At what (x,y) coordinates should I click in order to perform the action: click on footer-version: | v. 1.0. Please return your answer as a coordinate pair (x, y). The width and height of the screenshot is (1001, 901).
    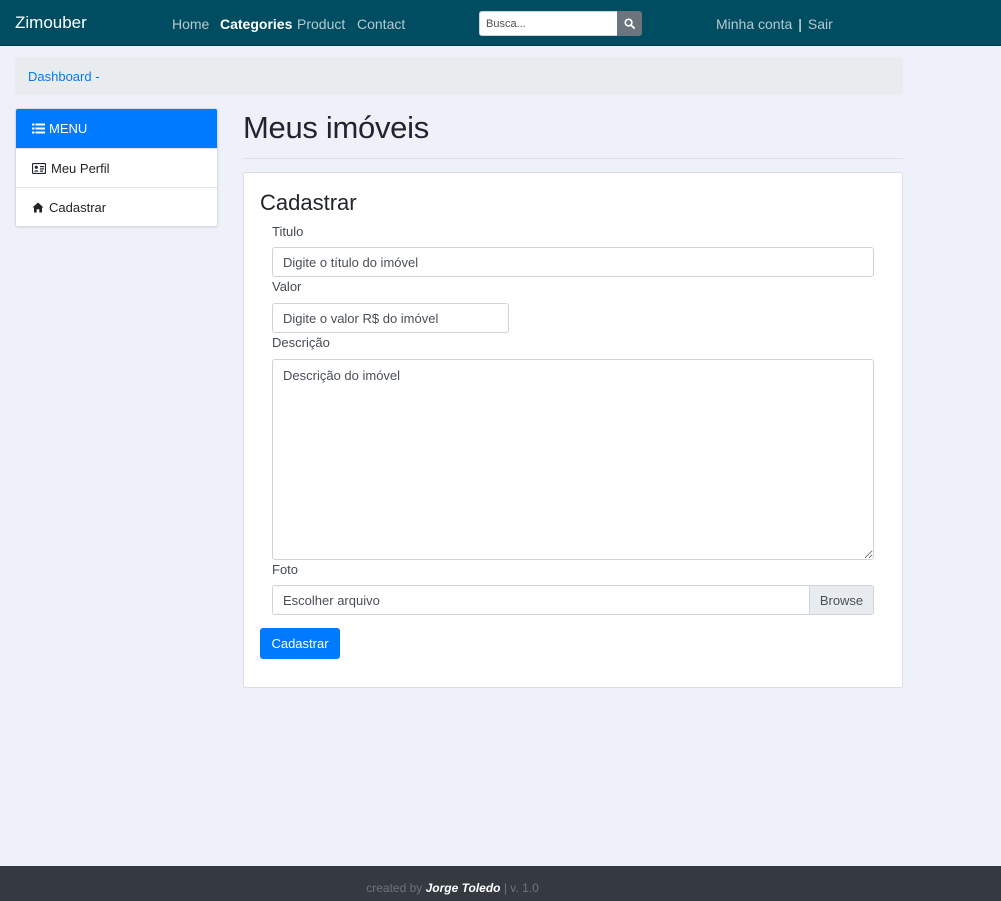
    Looking at the image, I should click on (519, 888).